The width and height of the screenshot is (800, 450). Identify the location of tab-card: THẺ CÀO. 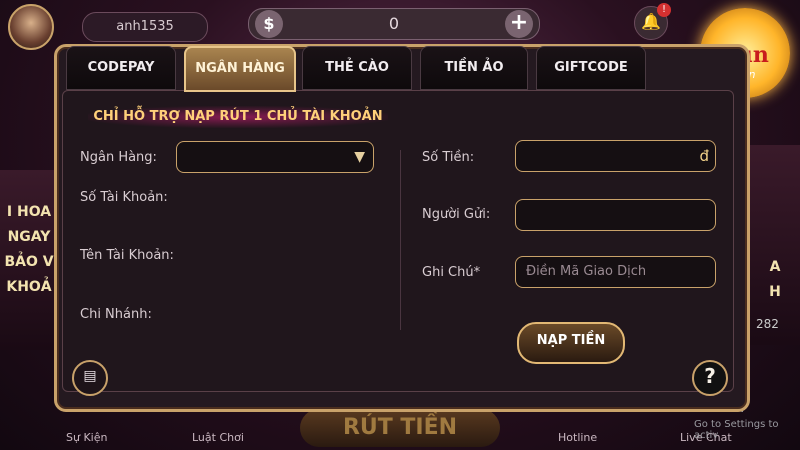
(357, 68).